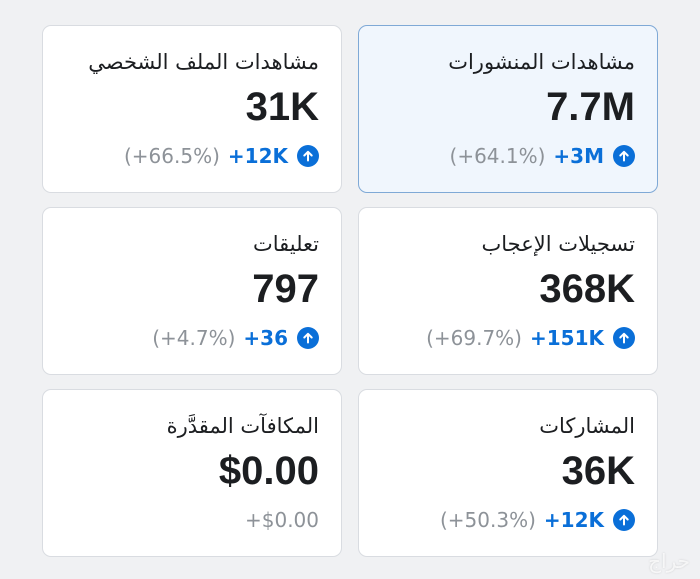 This screenshot has width=700, height=579. Describe the element at coordinates (192, 109) in the screenshot. I see `stat-card-profile-views: مشاهدات الملف الشخصي 31K +12K (+66.5%)` at that location.